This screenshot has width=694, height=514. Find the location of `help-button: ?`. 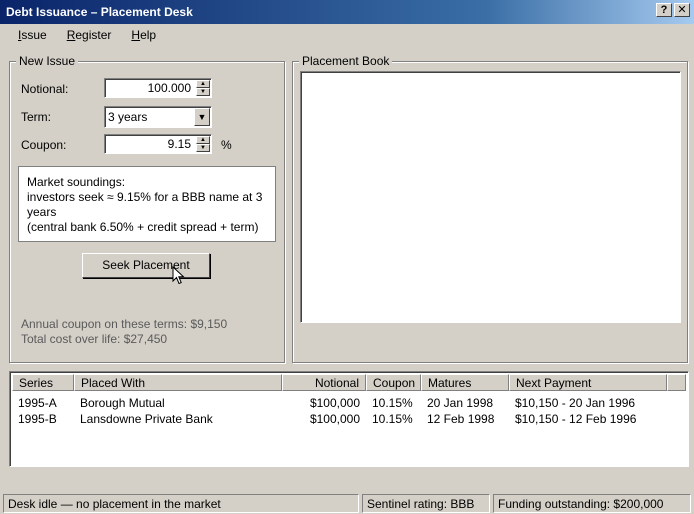

help-button: ? is located at coordinates (664, 10).